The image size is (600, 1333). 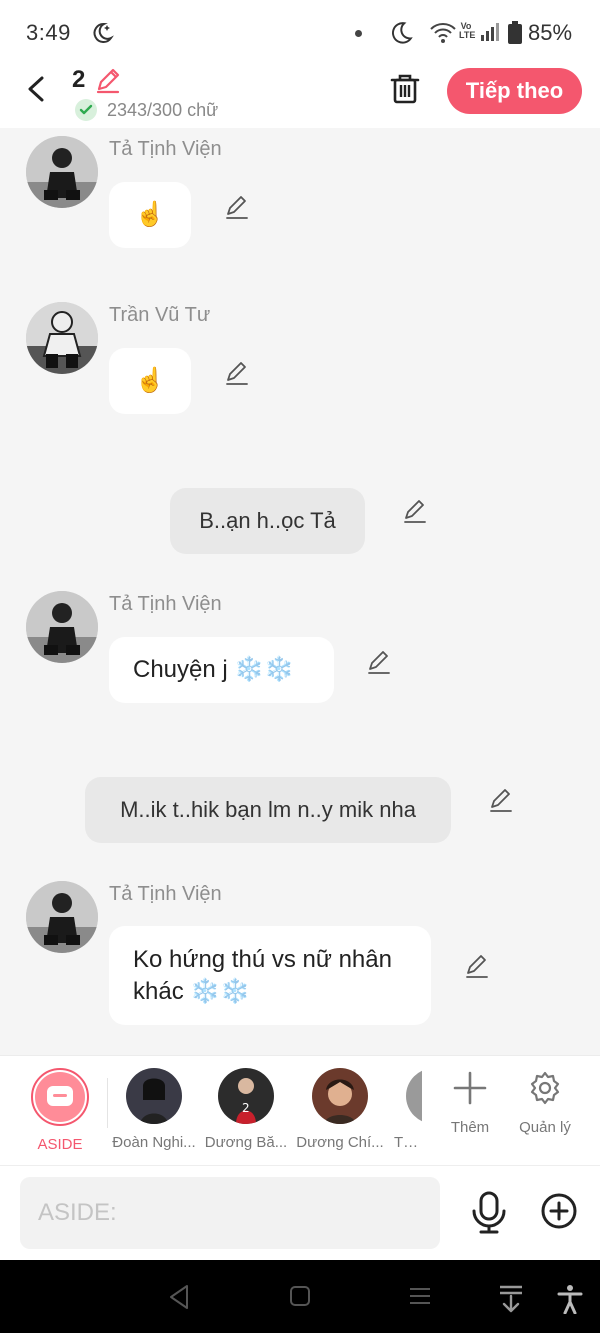 I want to click on aside-selector: ASIDE, so click(x=60, y=1110).